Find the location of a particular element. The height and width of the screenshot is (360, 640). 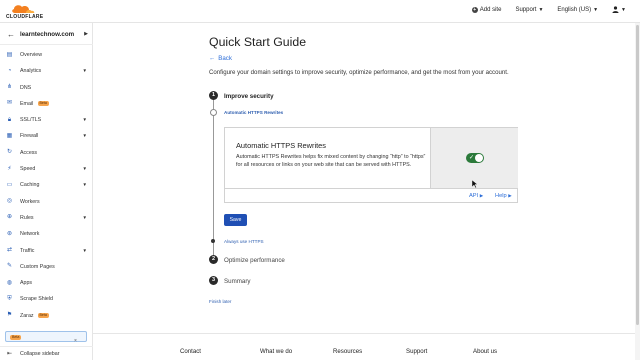

caching-icon: ▭ is located at coordinates (9, 184).